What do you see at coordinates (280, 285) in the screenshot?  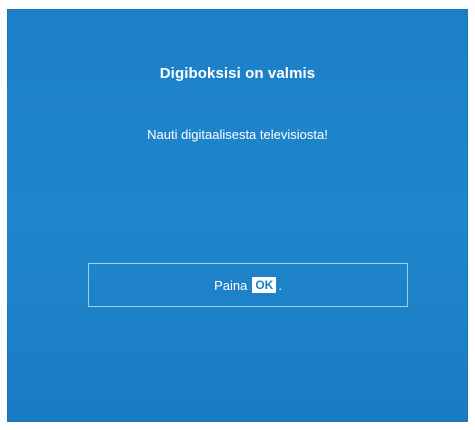 I see `prompt-suffix: .` at bounding box center [280, 285].